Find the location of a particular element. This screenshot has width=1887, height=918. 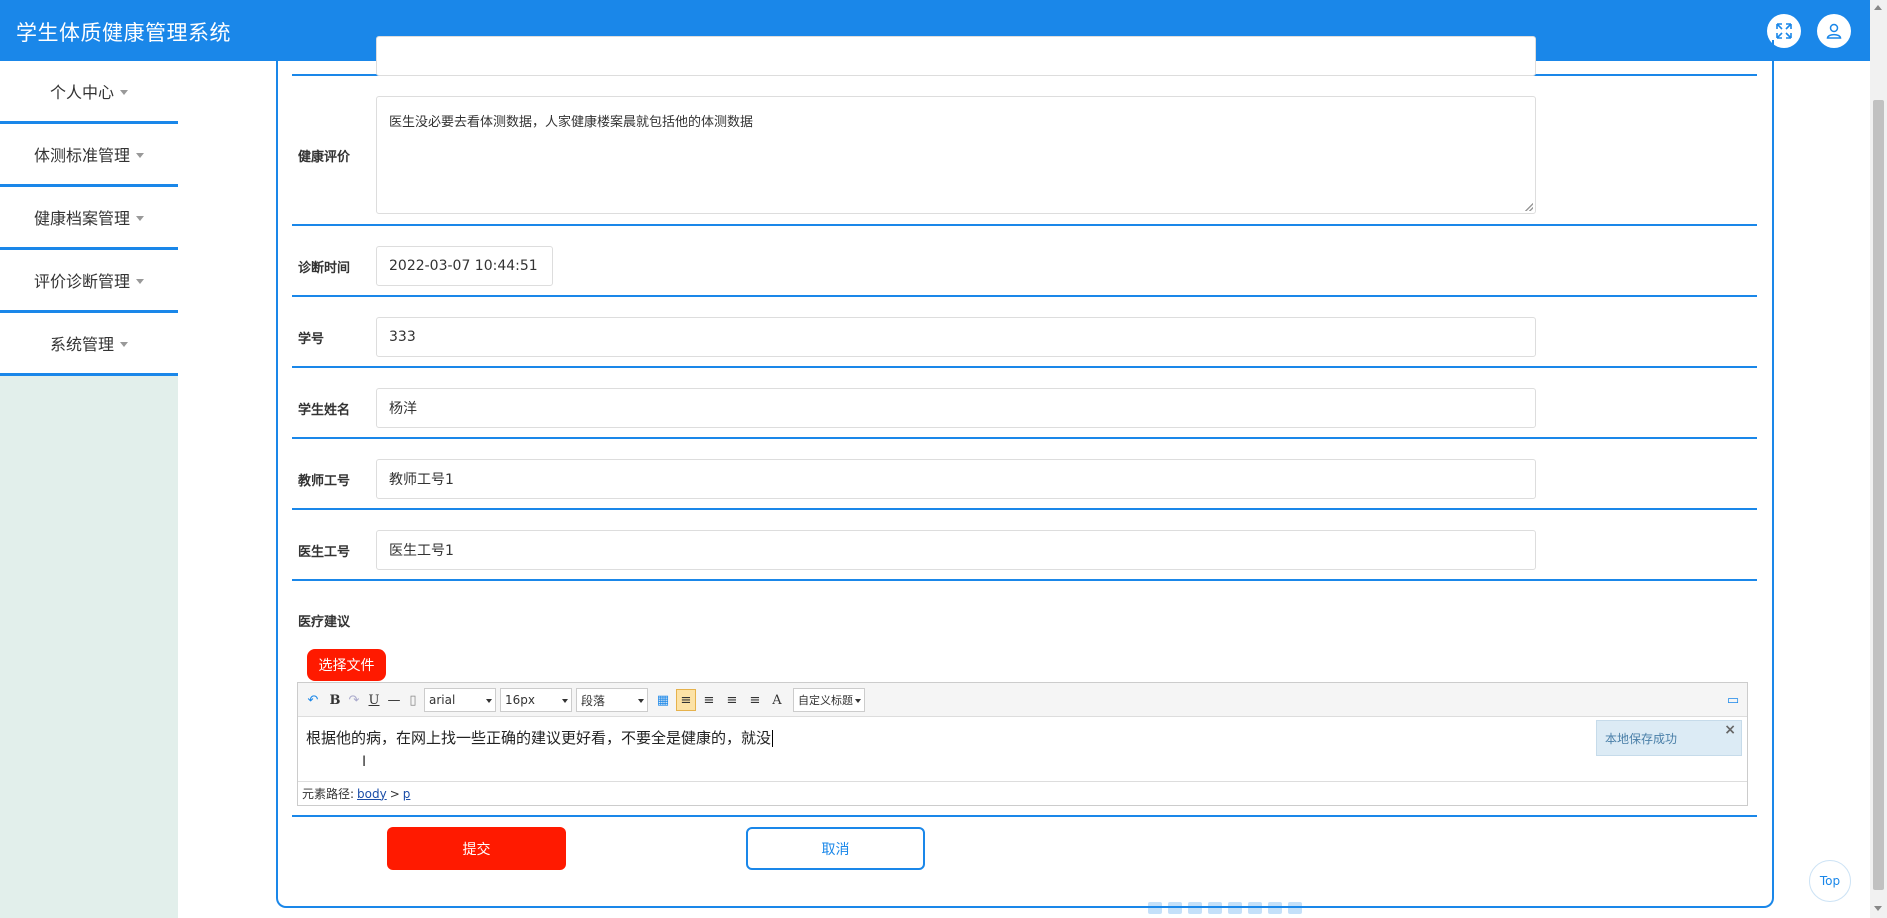

form-row-health-eval: 健康评价 医生没必要去看体测数据，人家健康楼案晨就包括他的体测数据 is located at coordinates (1024, 151).